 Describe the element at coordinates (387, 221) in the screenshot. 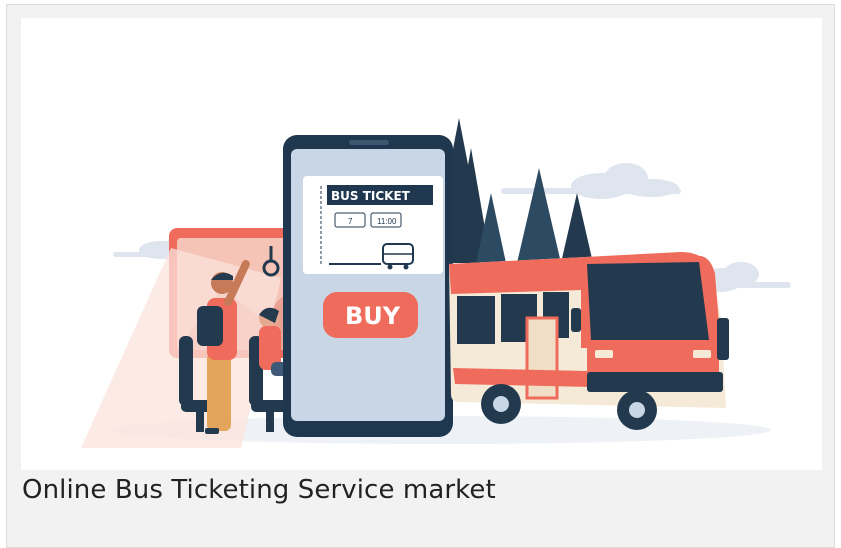

I see `ticket-field-2: 11:00` at that location.